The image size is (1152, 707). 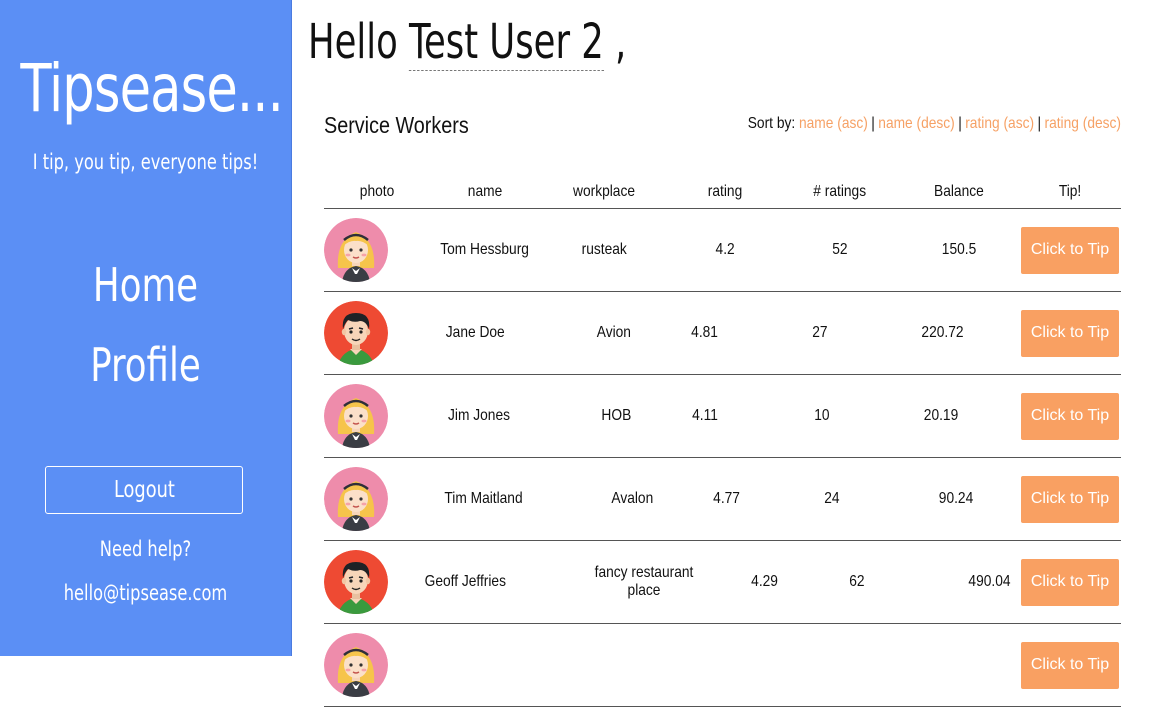 I want to click on worker-balance-cell: 90.24, so click(x=959, y=499).